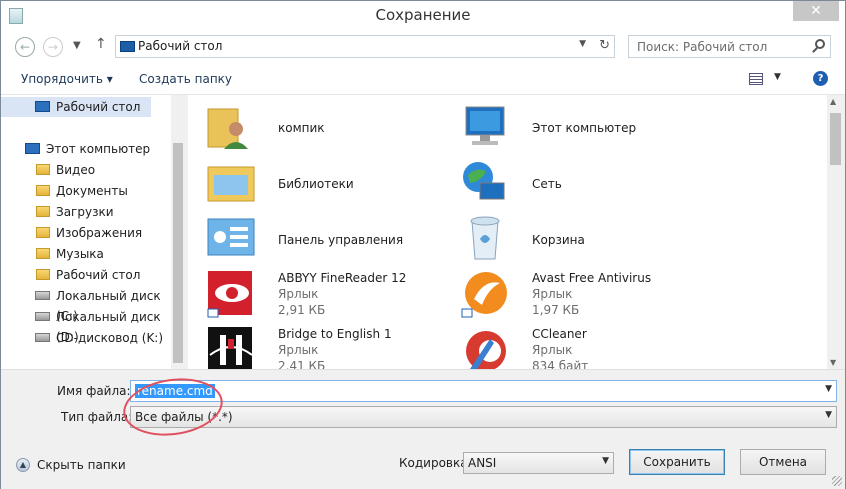 This screenshot has width=846, height=489. What do you see at coordinates (485, 125) in the screenshot?
I see `computer-icon` at bounding box center [485, 125].